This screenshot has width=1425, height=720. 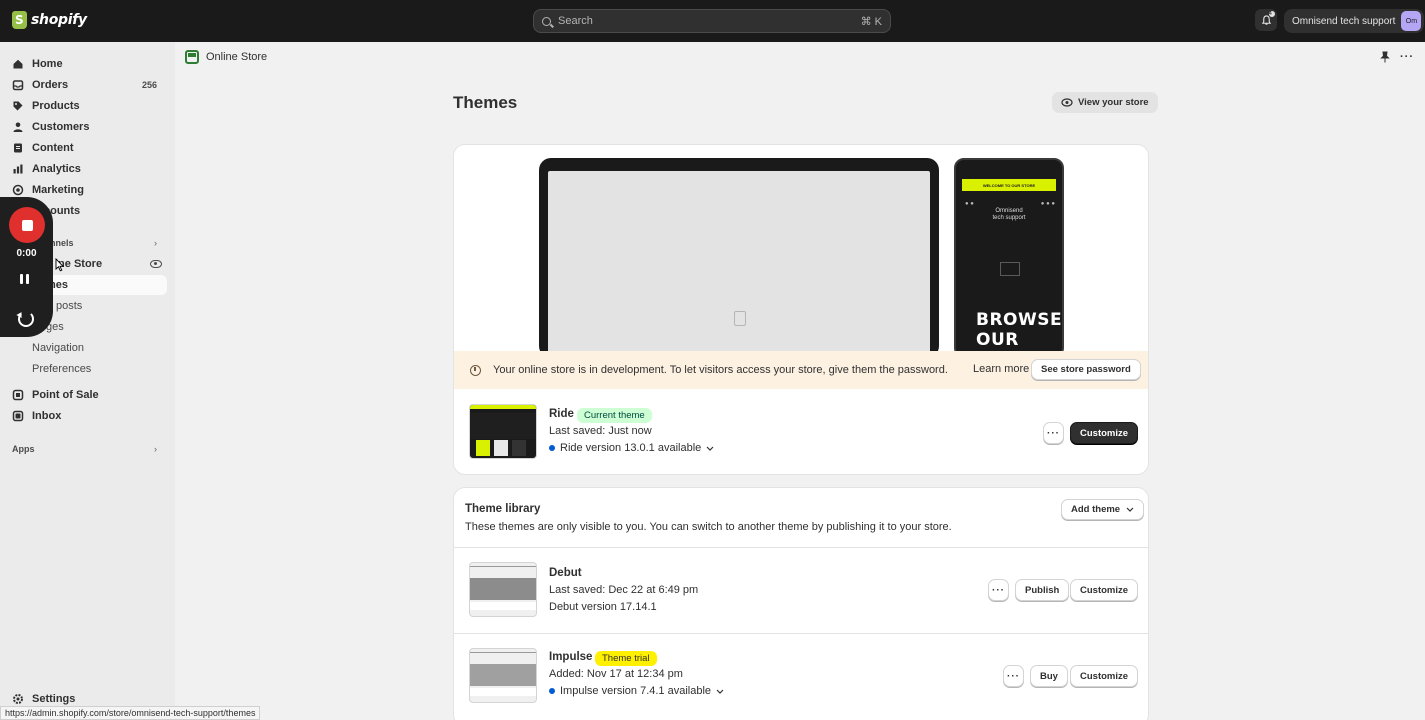 I want to click on view-store-button: View your store, so click(x=1105, y=102).